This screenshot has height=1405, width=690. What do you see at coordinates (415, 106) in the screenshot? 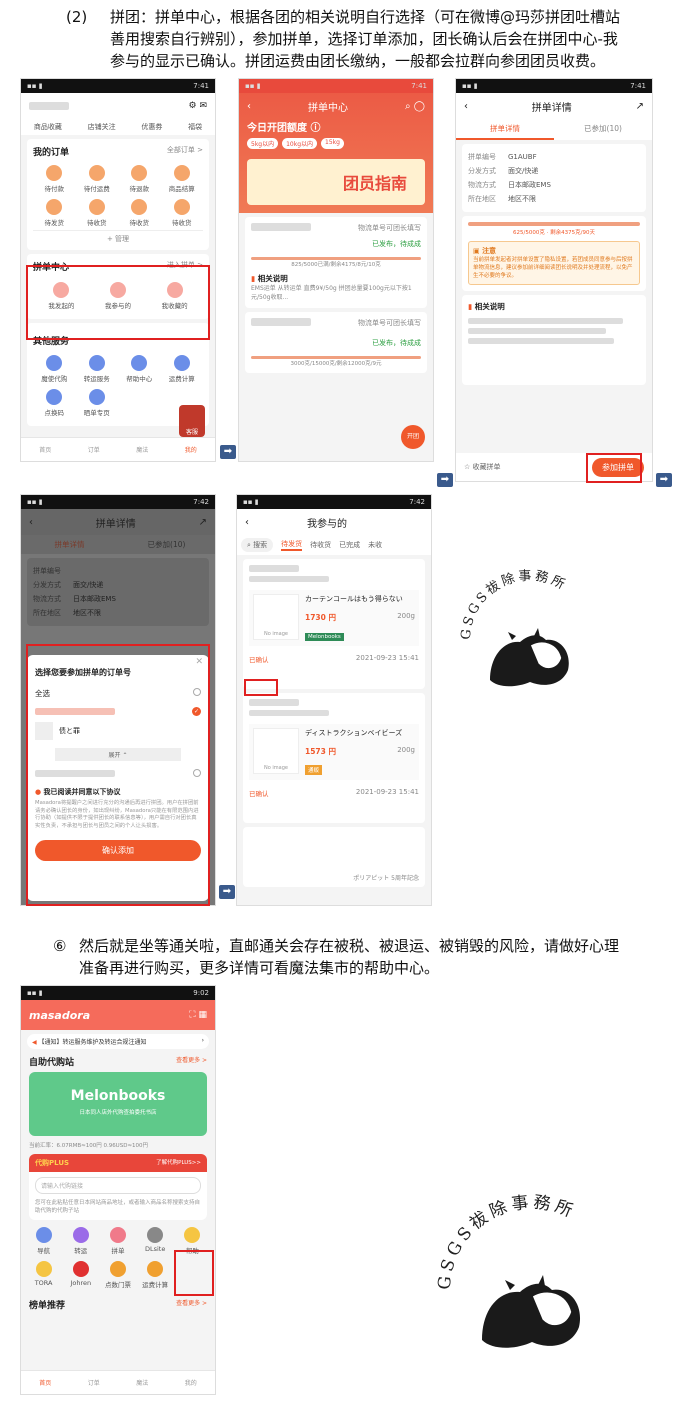
I see `search-icon: ⌕ ◯` at bounding box center [415, 106].